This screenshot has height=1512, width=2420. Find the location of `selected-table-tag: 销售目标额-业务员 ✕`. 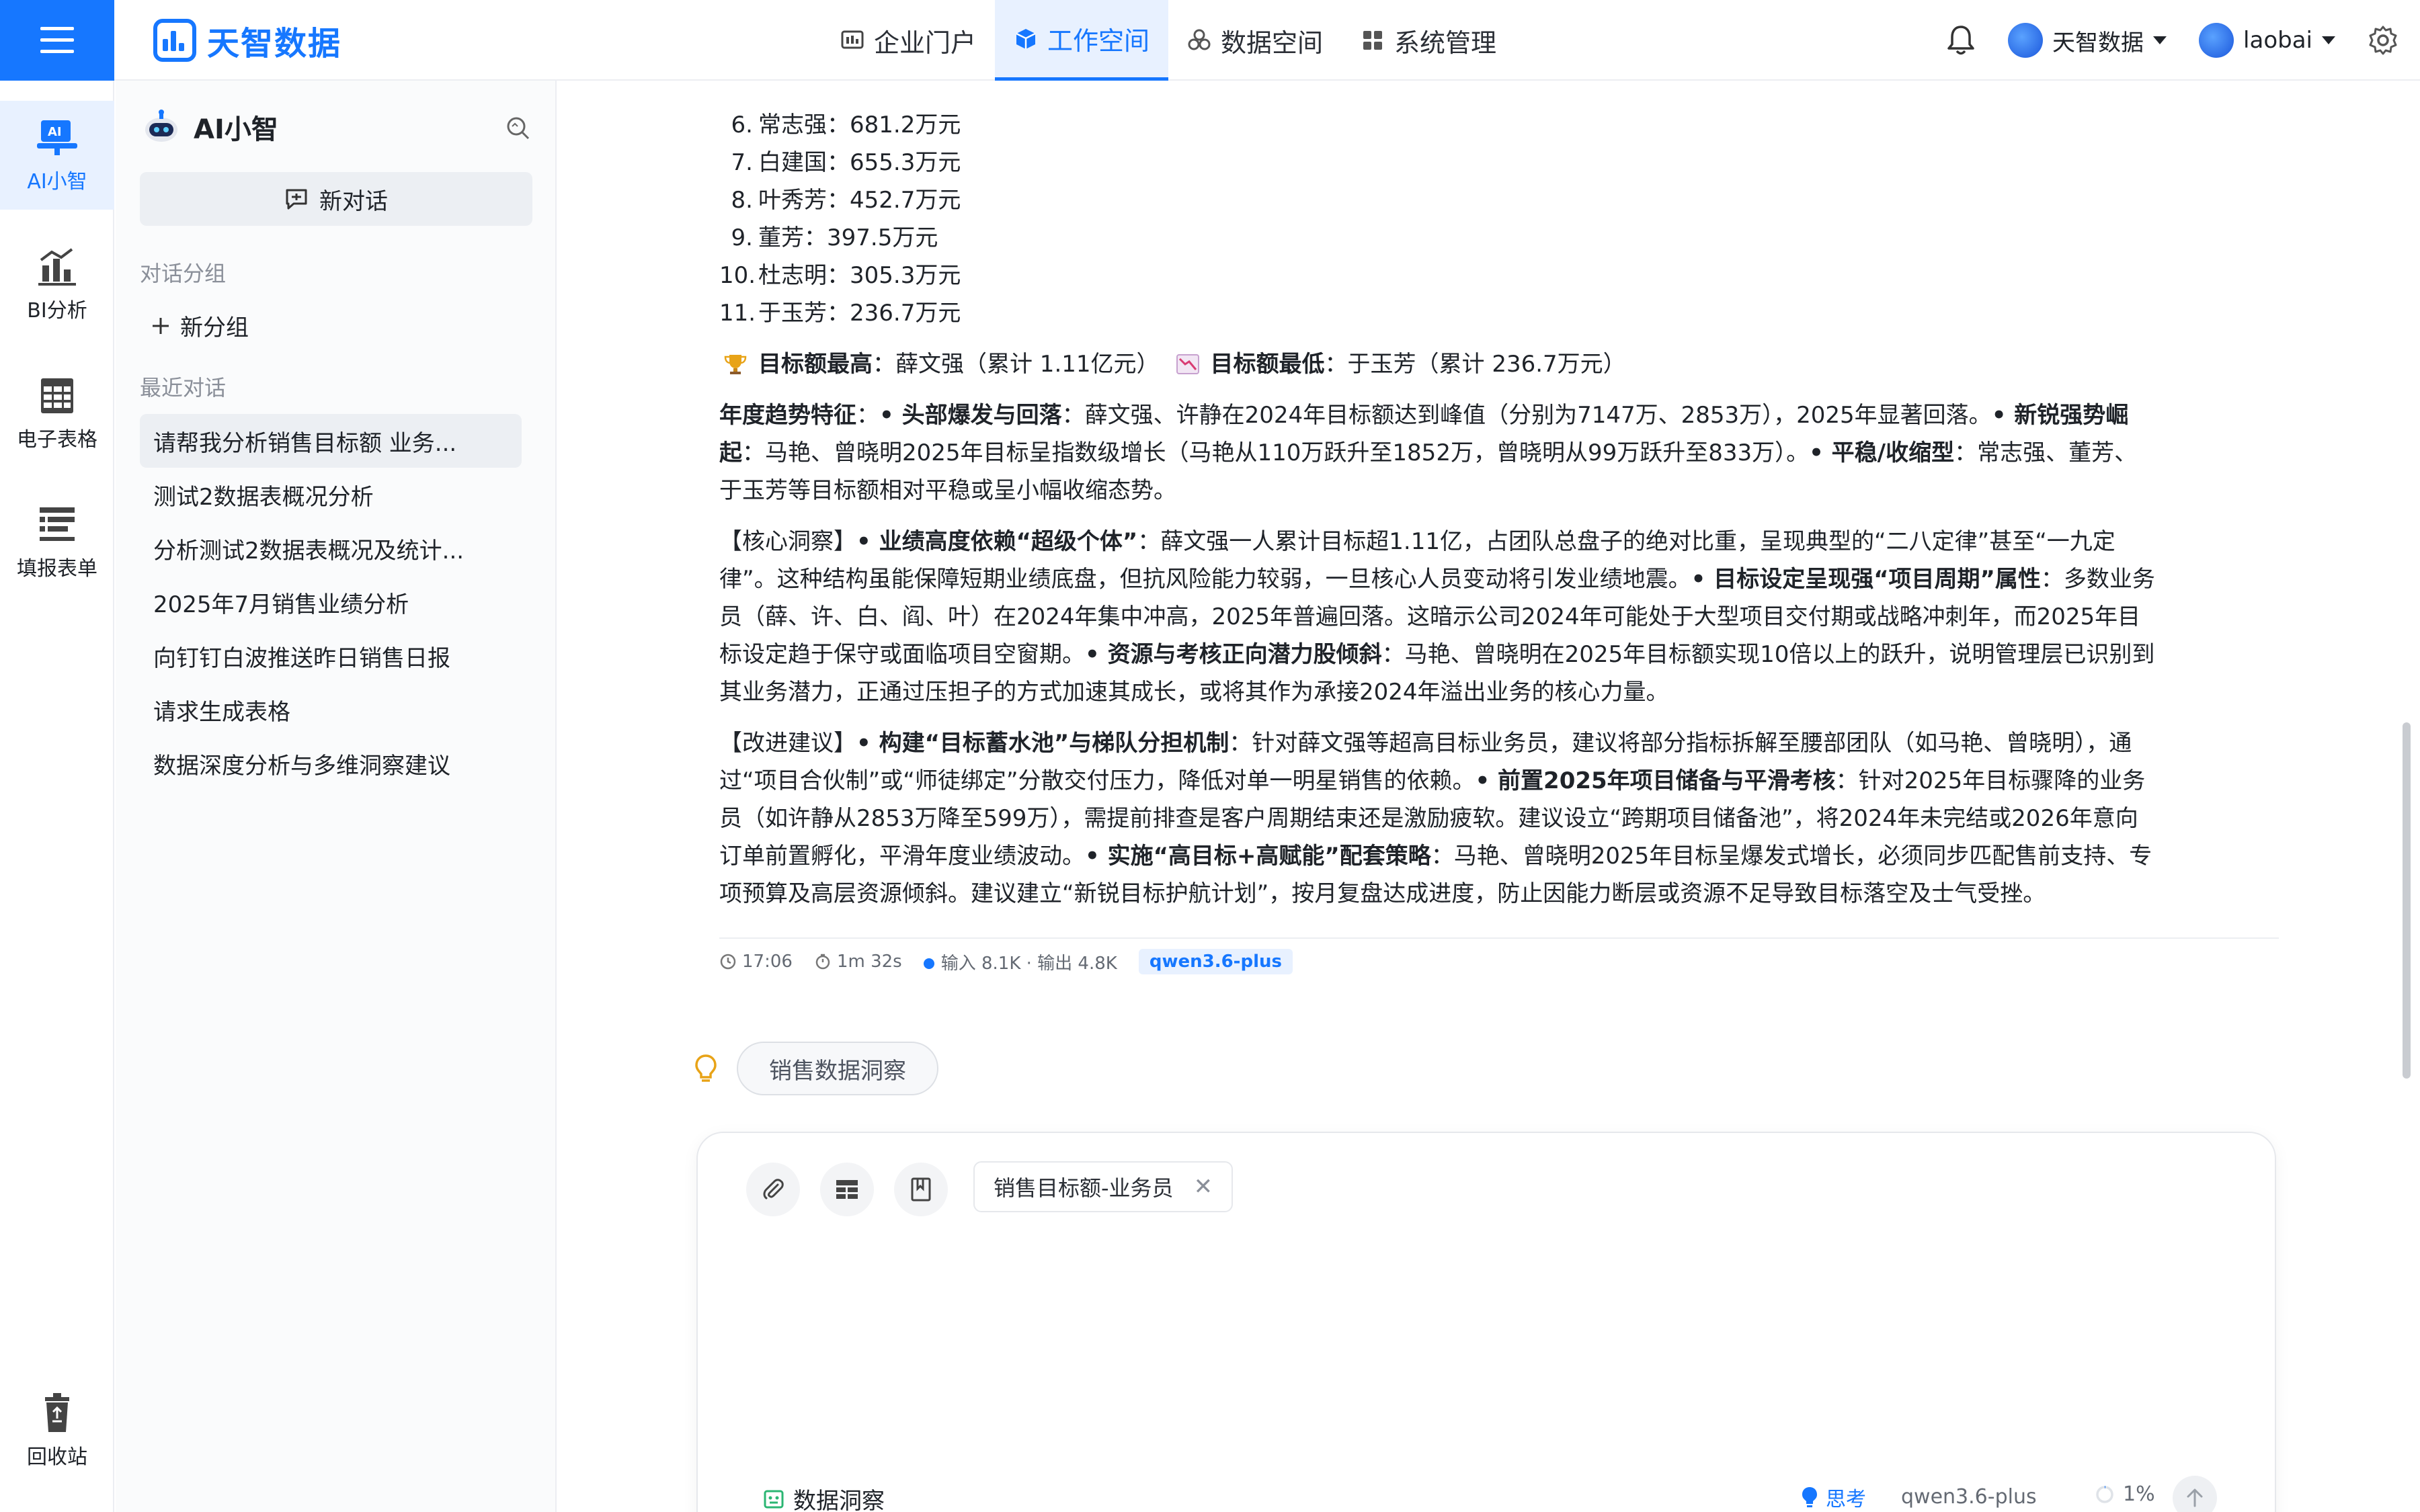

selected-table-tag: 销售目标额-业务员 ✕ is located at coordinates (1103, 1186).